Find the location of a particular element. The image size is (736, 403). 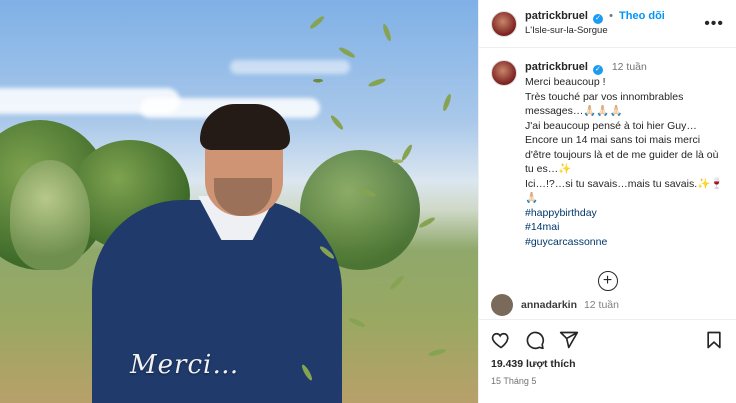

caption-line: Ici…!?…si tu savais…mais tu savais.✨🍷 is located at coordinates (624, 183).